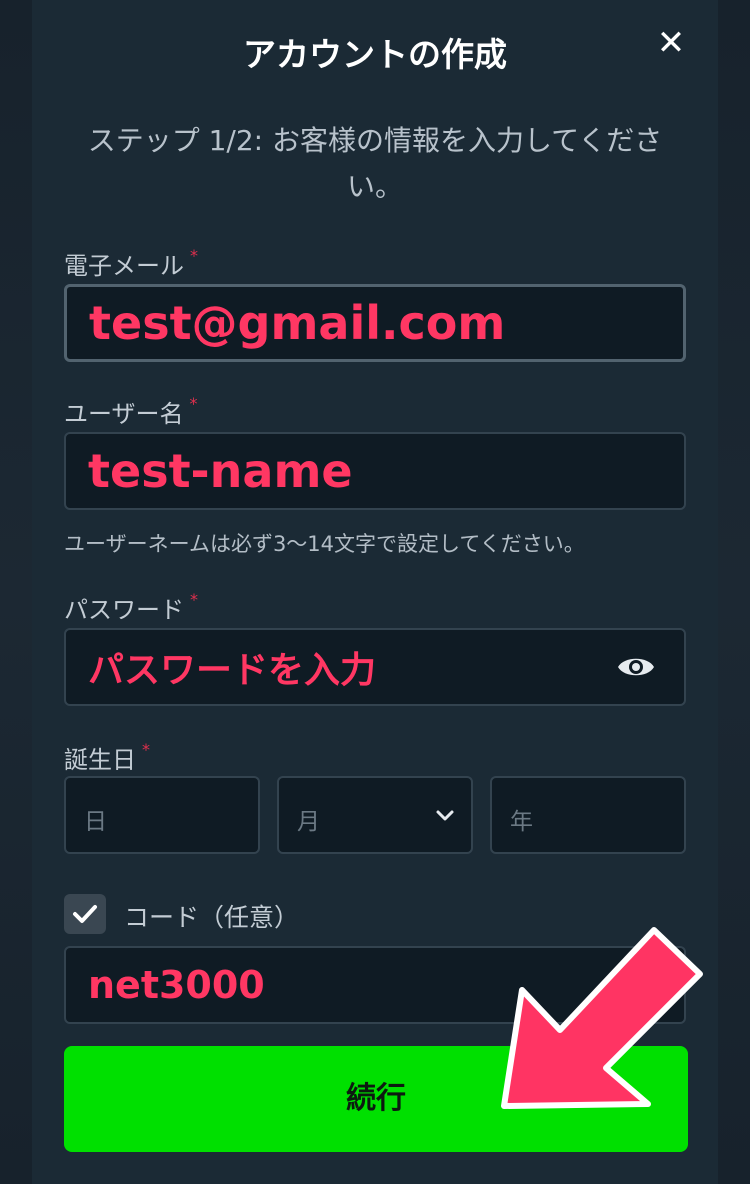 This screenshot has height=1184, width=750. I want to click on step-subtitle: ステップ 1/2: お客様の情報を入力してください。, so click(375, 163).